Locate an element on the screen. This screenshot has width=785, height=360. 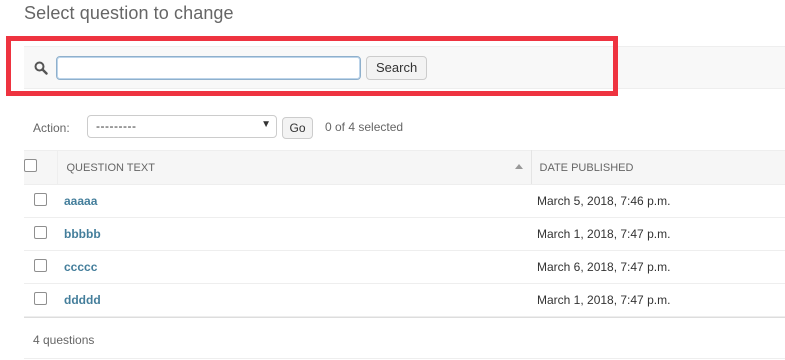
question-cell: ddddd is located at coordinates (294, 300).